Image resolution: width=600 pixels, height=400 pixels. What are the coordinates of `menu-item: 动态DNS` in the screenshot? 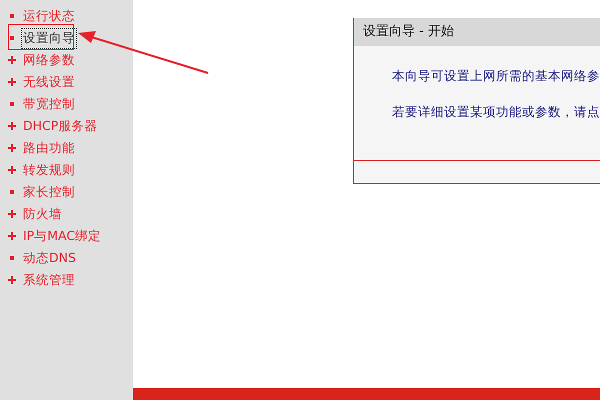 It's located at (66, 258).